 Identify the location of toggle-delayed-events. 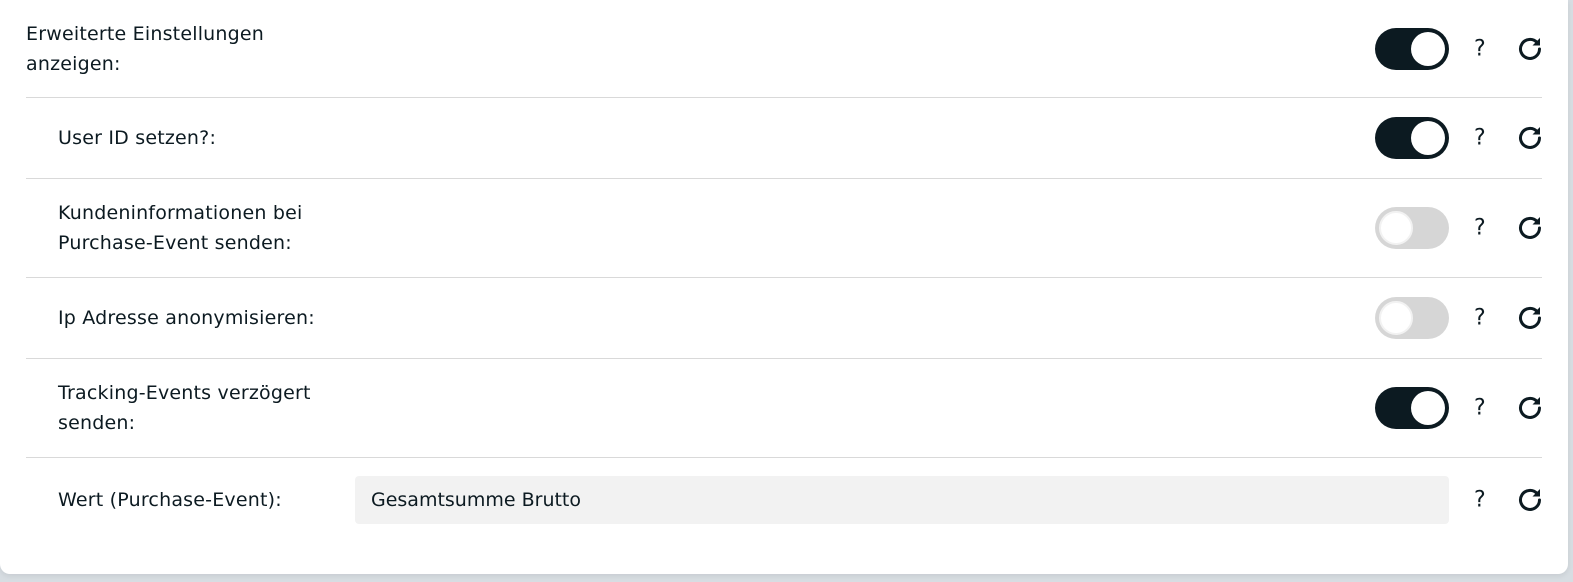
(1412, 408).